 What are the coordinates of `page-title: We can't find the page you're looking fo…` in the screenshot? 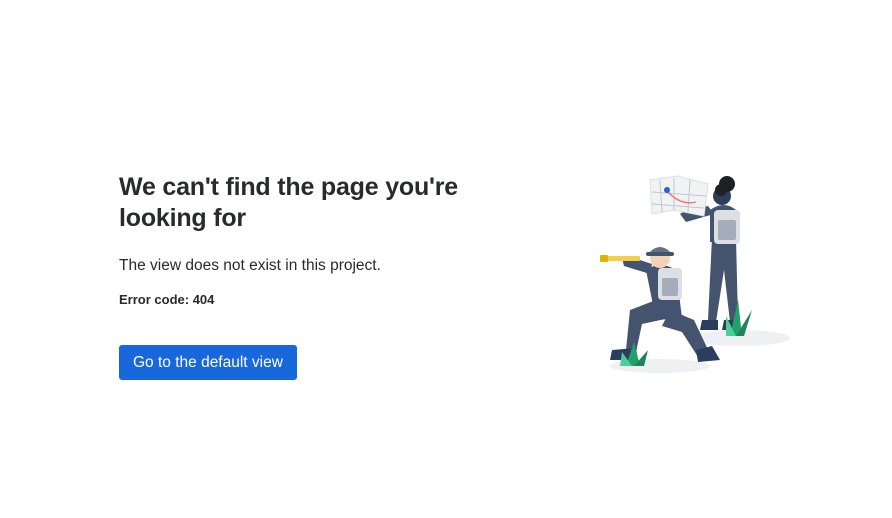 It's located at (289, 202).